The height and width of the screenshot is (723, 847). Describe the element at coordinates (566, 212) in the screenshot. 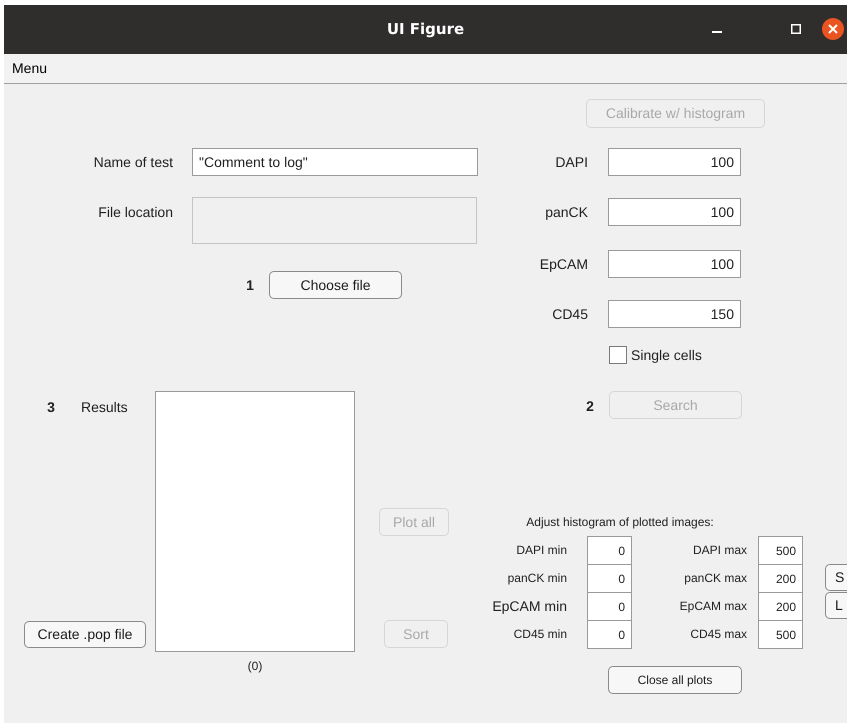

I see `field-label: panCK` at that location.